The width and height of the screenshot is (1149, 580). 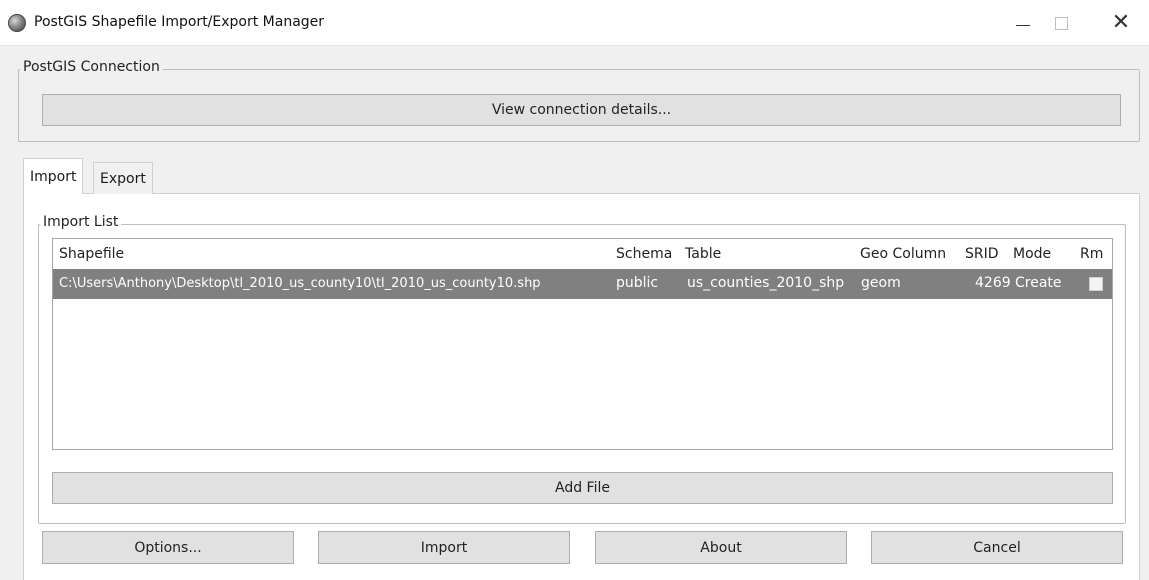 I want to click on cell-table: us_counties_2010_shp, so click(x=766, y=283).